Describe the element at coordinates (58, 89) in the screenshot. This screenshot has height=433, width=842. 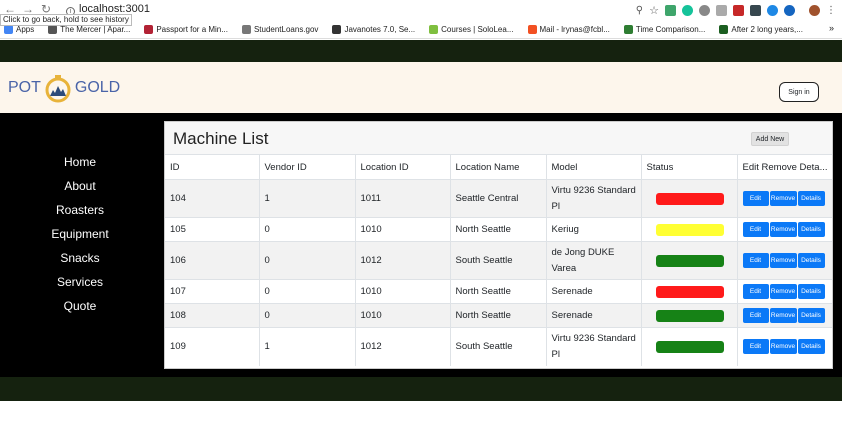
I see `coffee-pot-logo-icon` at that location.